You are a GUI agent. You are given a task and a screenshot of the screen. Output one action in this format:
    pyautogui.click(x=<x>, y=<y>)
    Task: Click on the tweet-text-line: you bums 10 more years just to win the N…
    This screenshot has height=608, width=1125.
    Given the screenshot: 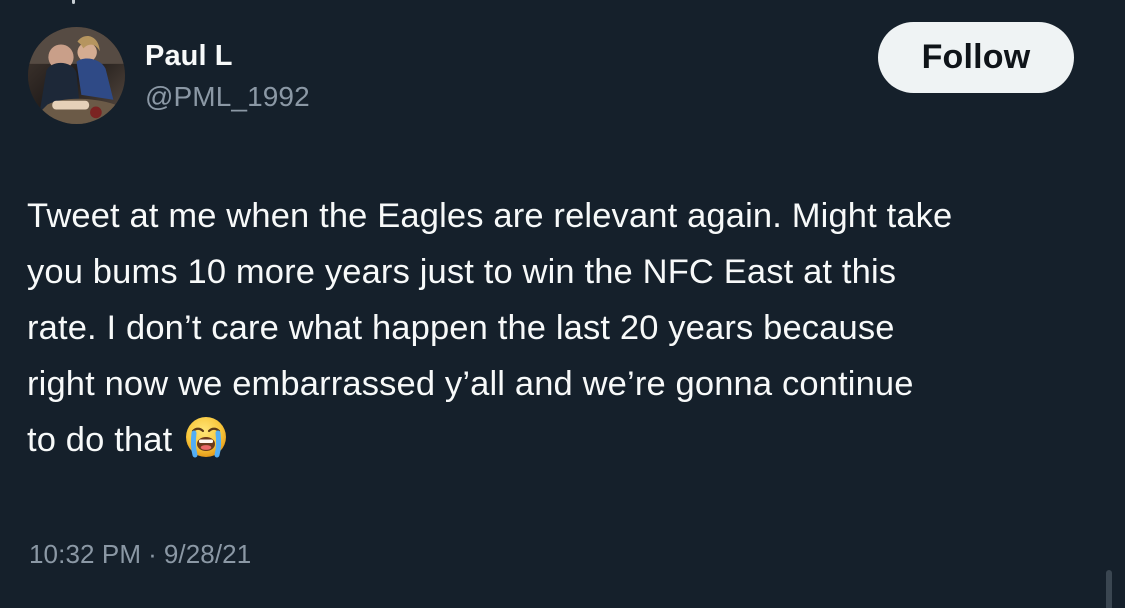 What is the action you would take?
    pyautogui.click(x=462, y=272)
    